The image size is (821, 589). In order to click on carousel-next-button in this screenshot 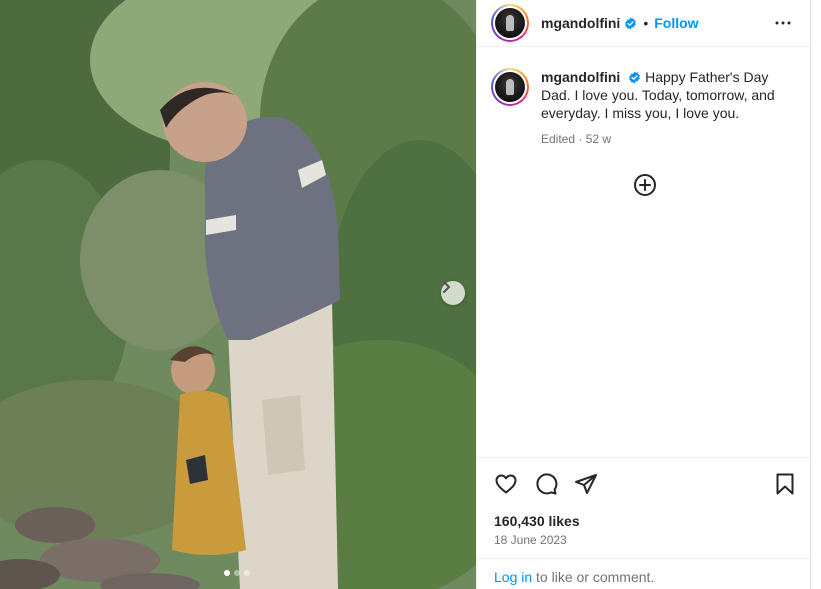, I will do `click(453, 293)`.